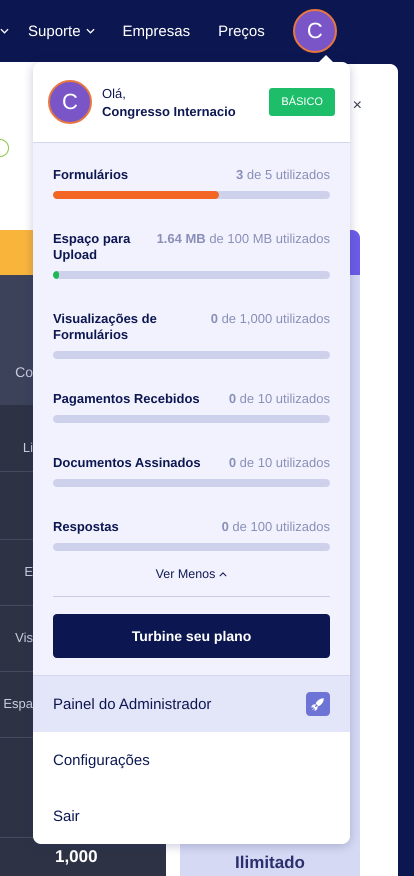 The width and height of the screenshot is (414, 876). What do you see at coordinates (28, 571) in the screenshot?
I see `row-label: E` at bounding box center [28, 571].